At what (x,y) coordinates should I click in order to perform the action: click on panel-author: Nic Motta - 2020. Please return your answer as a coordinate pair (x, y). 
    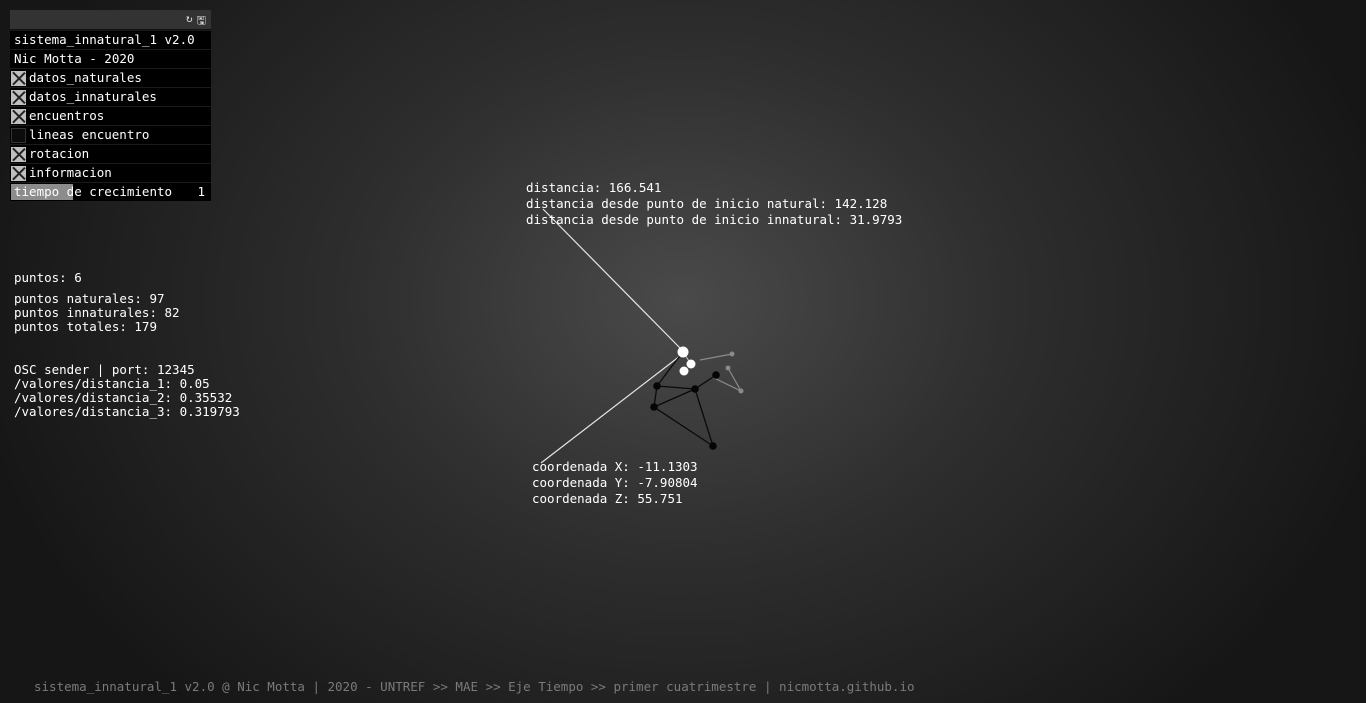
    Looking at the image, I should click on (110, 58).